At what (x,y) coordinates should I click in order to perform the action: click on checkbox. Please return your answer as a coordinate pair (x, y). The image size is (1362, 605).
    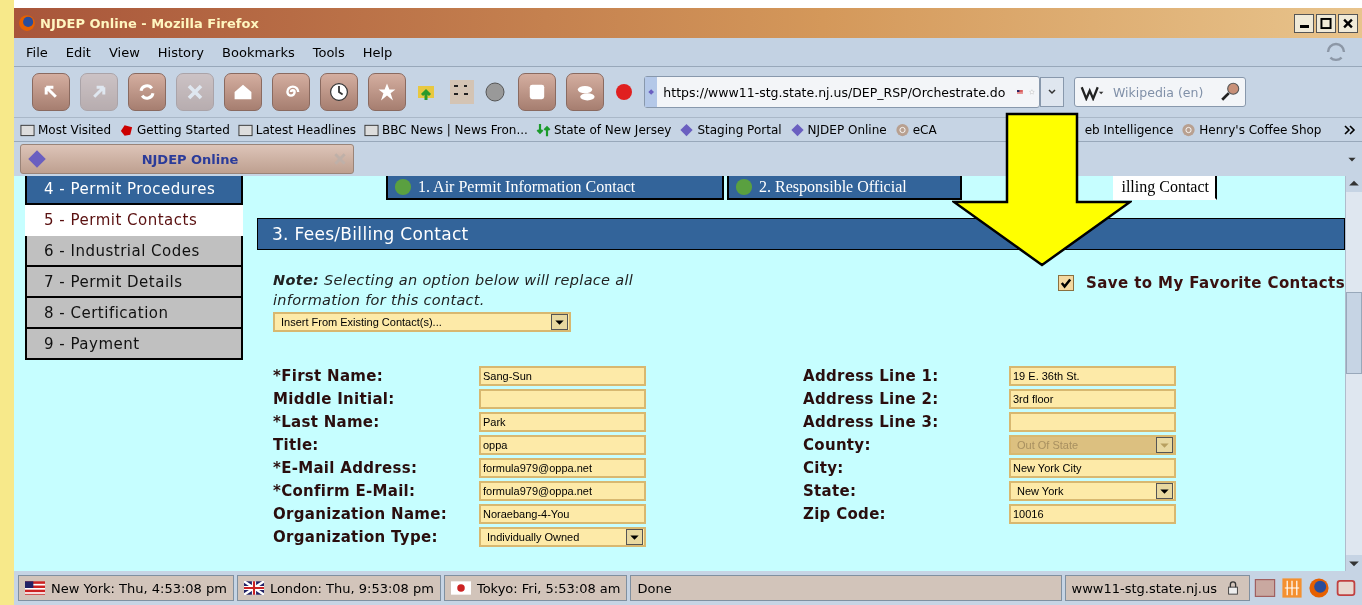
    Looking at the image, I should click on (1066, 283).